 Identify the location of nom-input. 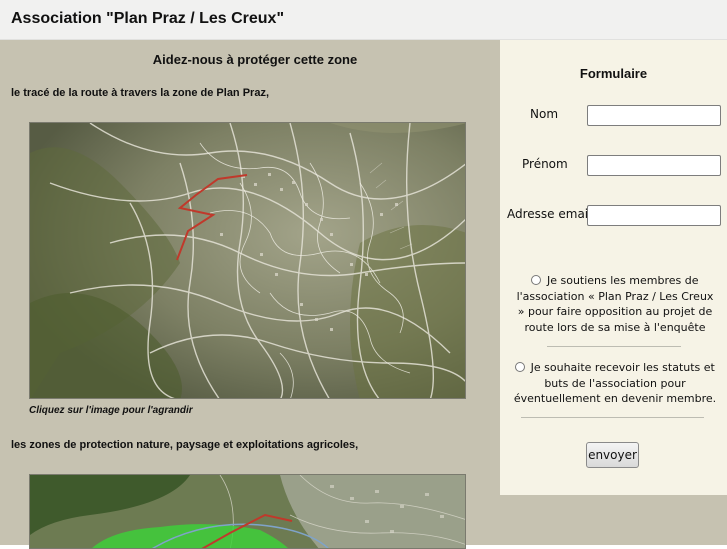
(654, 115).